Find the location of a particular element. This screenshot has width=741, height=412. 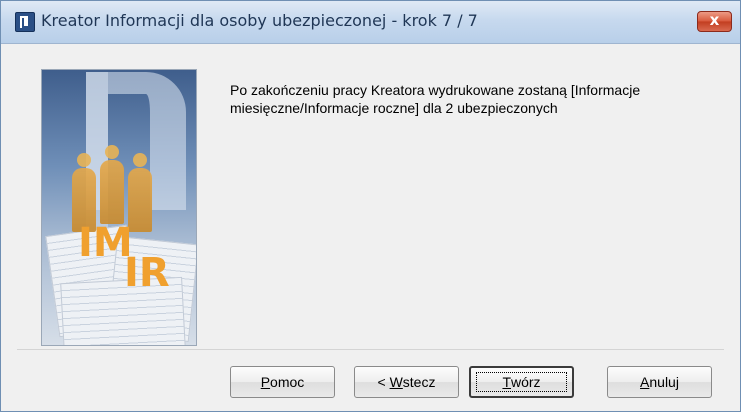

close-icon: x is located at coordinates (714, 20).